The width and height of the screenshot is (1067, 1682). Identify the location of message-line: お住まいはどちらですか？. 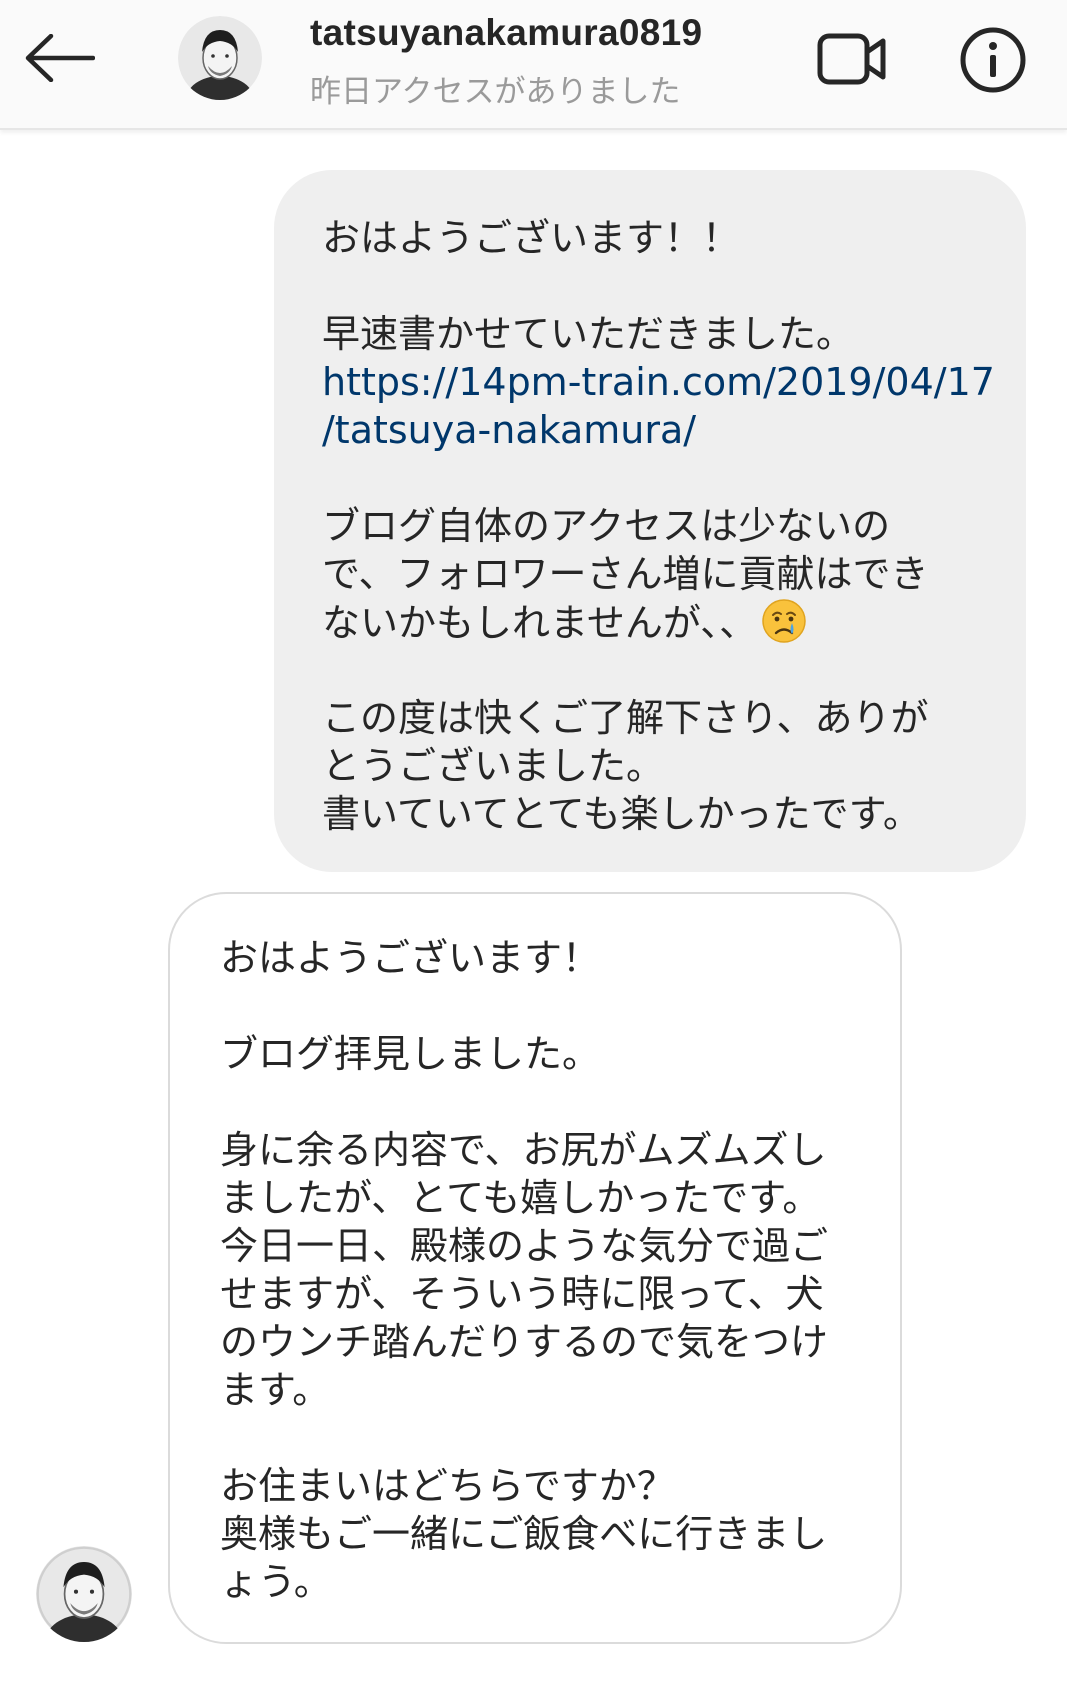
(447, 1486).